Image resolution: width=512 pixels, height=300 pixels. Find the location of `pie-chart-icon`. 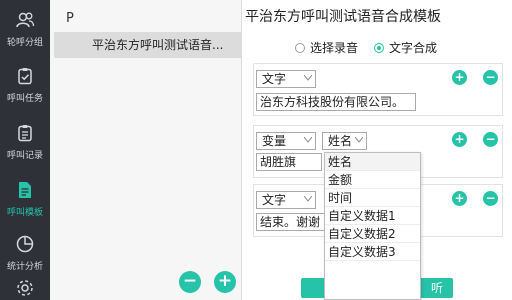

pie-chart-icon is located at coordinates (25, 244).